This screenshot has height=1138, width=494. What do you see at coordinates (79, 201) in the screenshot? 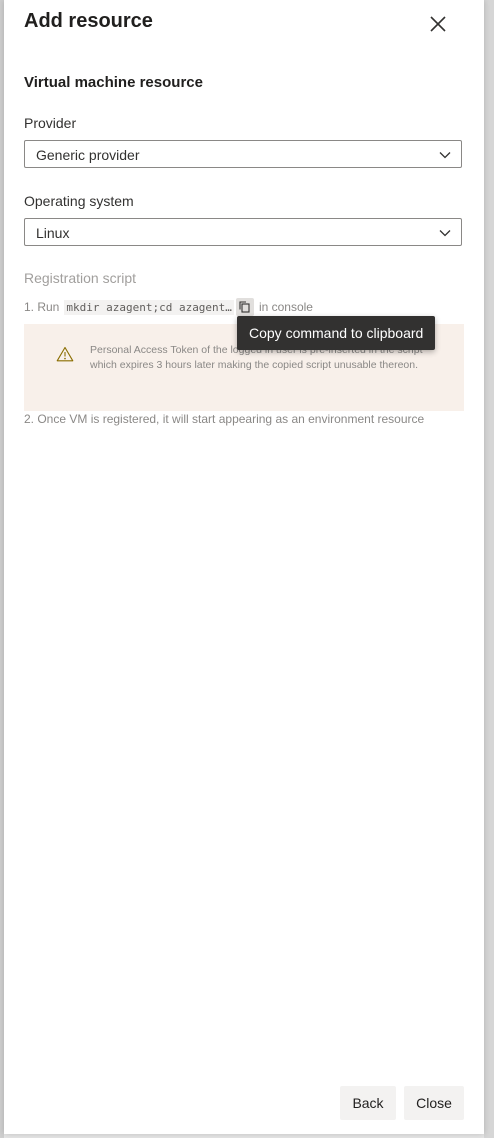
I see `os-label: Operating system` at bounding box center [79, 201].